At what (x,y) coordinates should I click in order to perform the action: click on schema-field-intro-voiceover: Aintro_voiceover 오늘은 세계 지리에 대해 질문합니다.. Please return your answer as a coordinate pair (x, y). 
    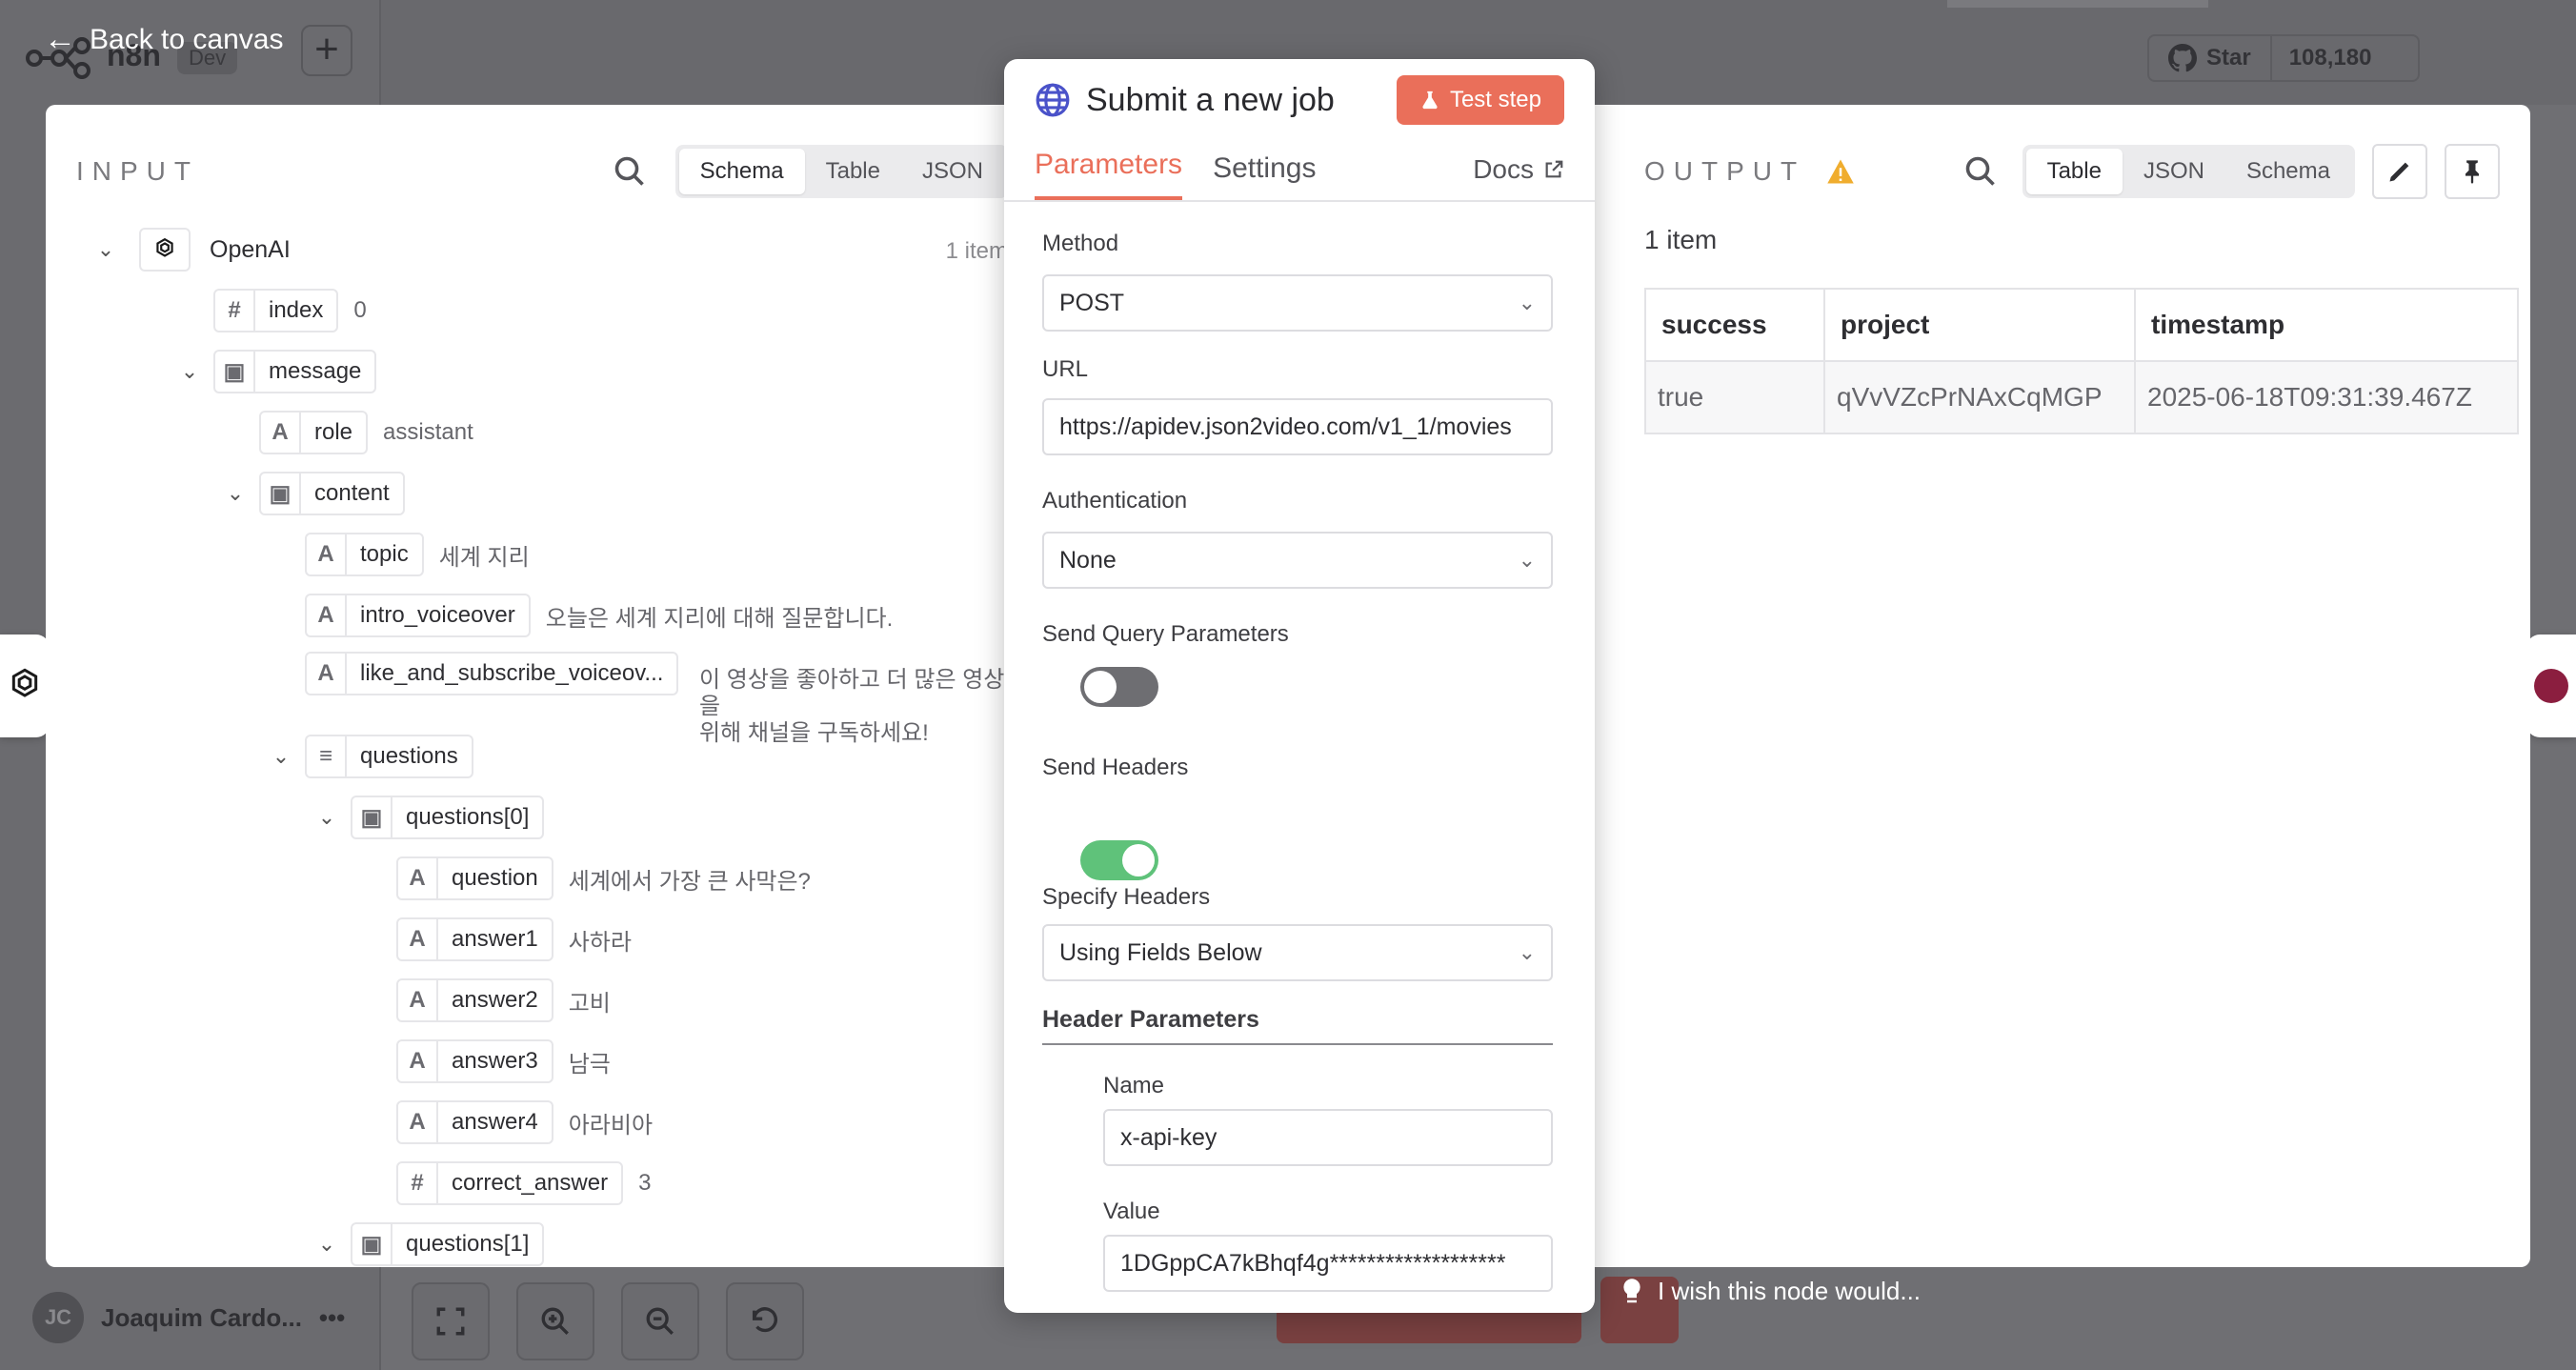
    Looking at the image, I should click on (599, 615).